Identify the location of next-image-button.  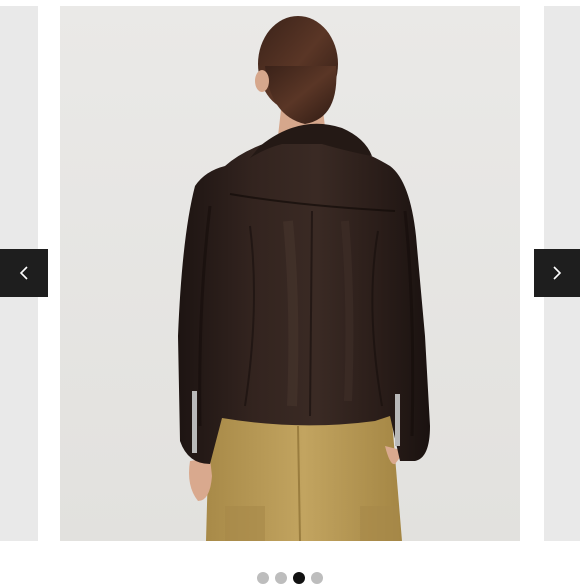
(557, 273).